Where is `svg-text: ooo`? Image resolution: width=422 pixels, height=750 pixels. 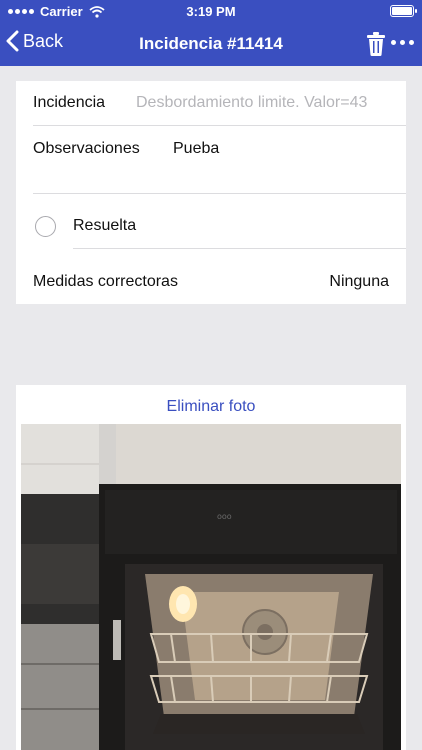
svg-text: ooo is located at coordinates (224, 516).